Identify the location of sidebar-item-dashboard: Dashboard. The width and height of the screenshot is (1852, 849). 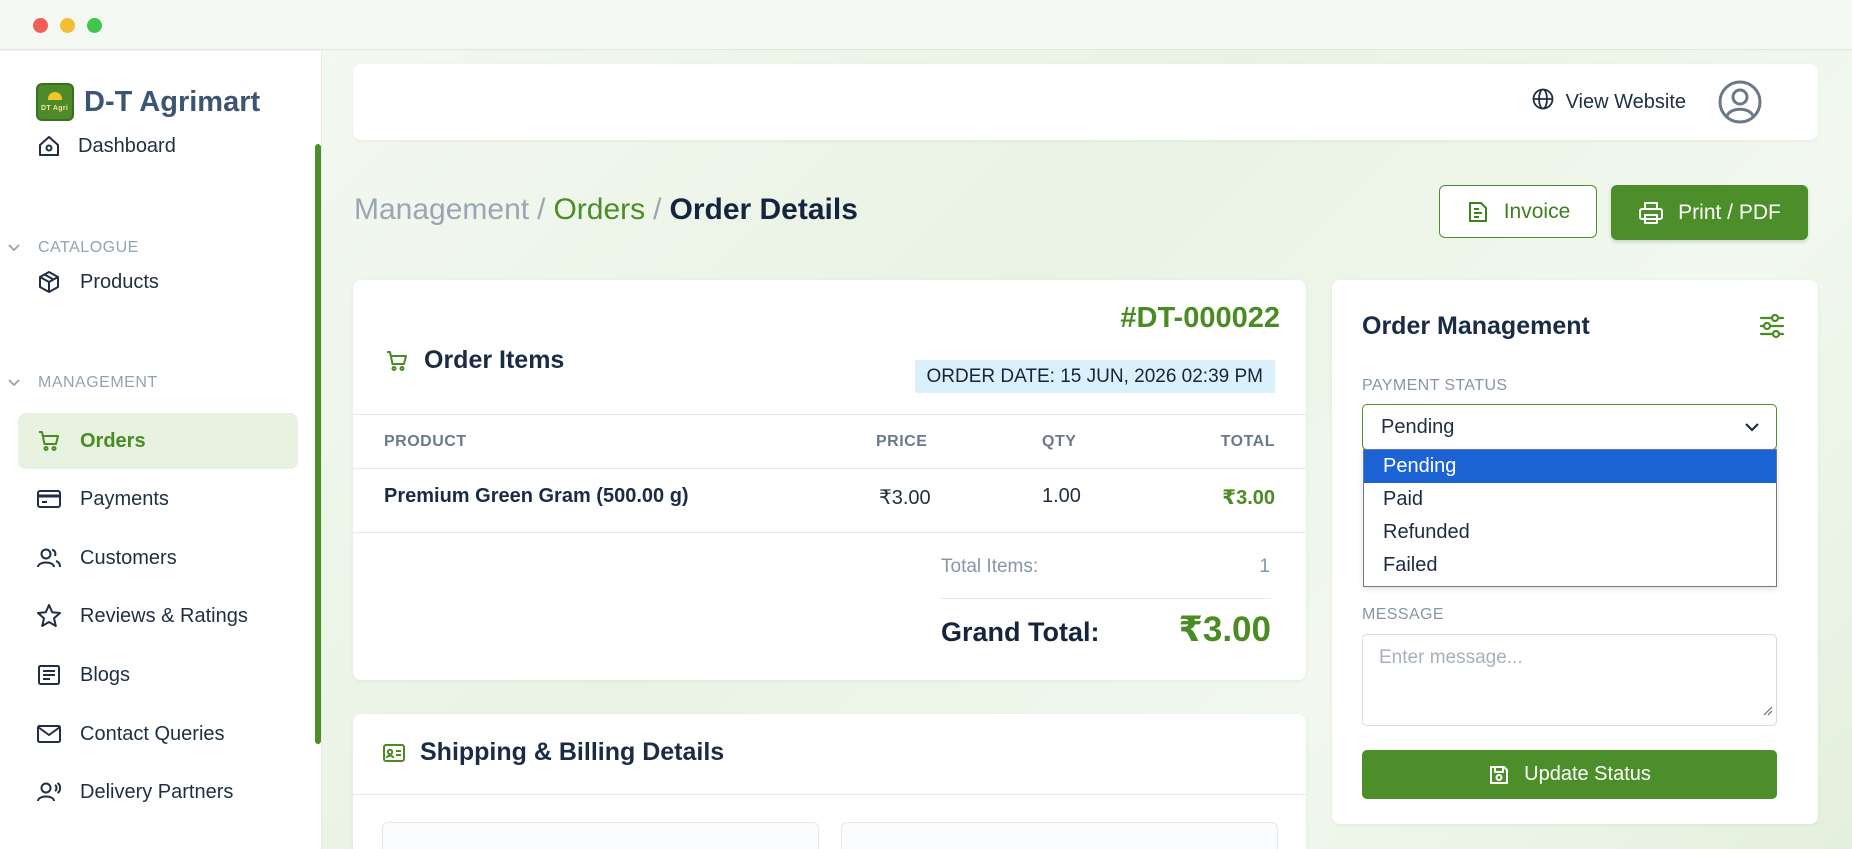
(158, 146).